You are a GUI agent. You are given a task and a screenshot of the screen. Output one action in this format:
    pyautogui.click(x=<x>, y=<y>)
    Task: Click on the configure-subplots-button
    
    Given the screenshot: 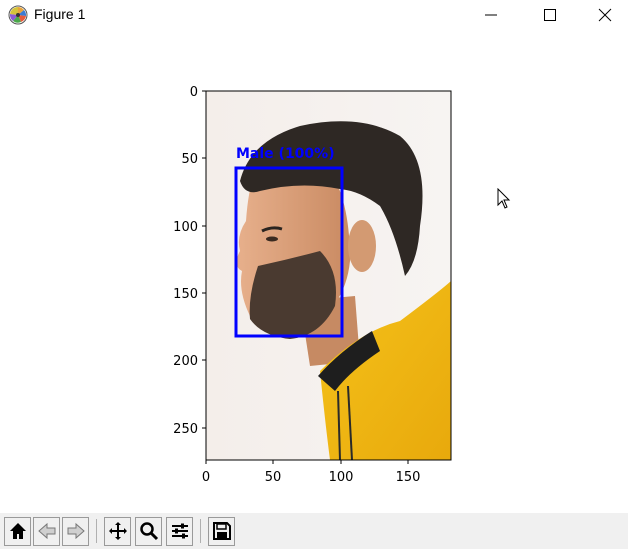 What is the action you would take?
    pyautogui.click(x=179, y=531)
    